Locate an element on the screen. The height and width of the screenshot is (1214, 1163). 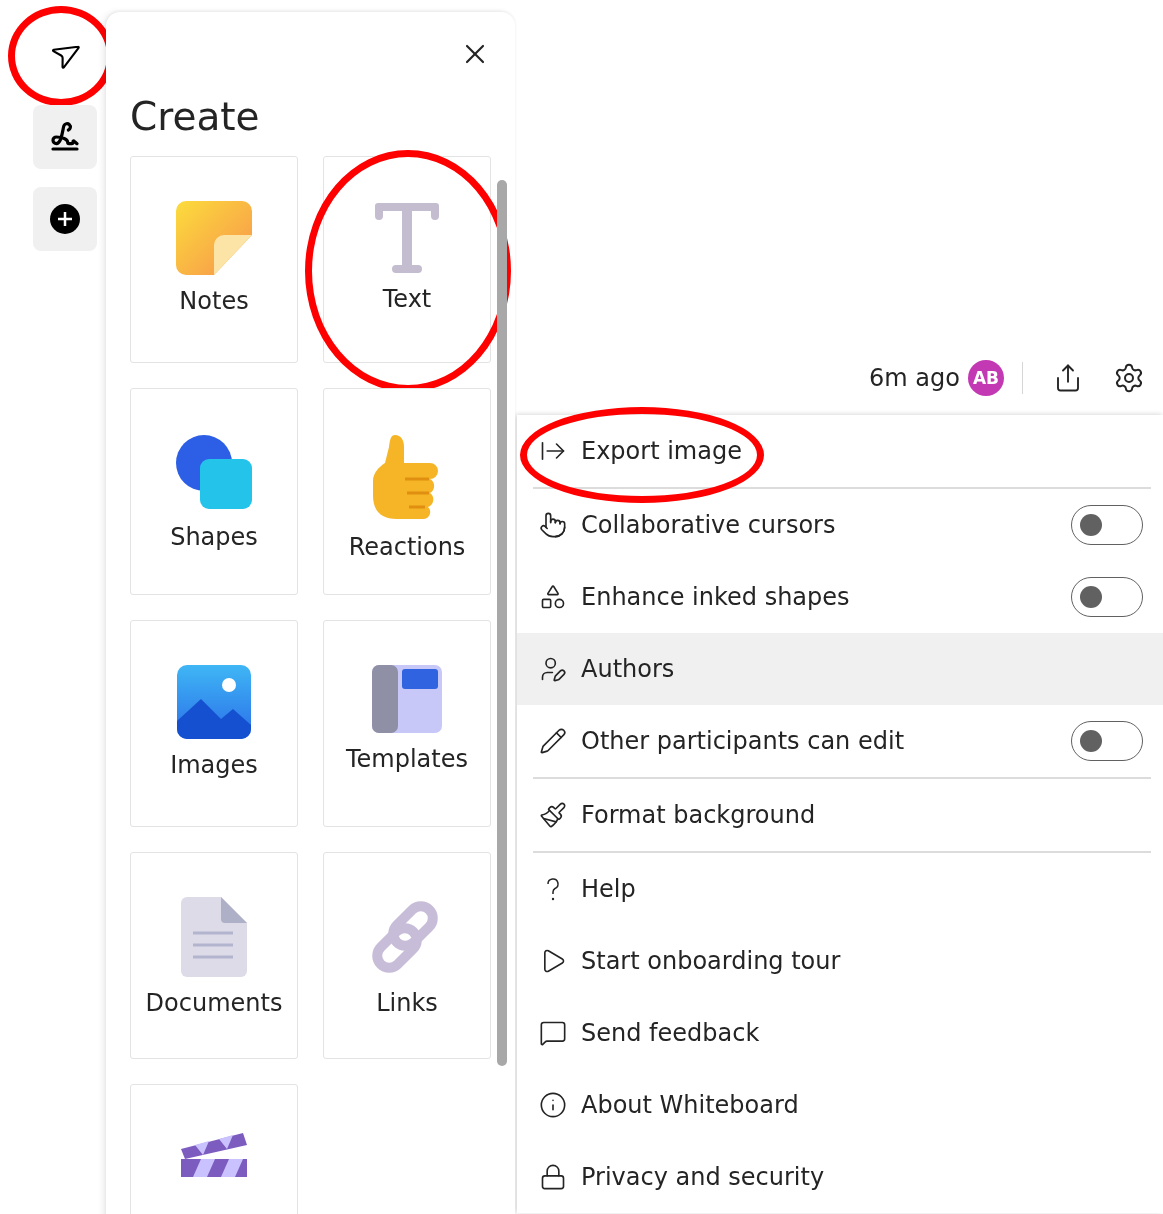
hand-cursor-icon is located at coordinates (553, 525).